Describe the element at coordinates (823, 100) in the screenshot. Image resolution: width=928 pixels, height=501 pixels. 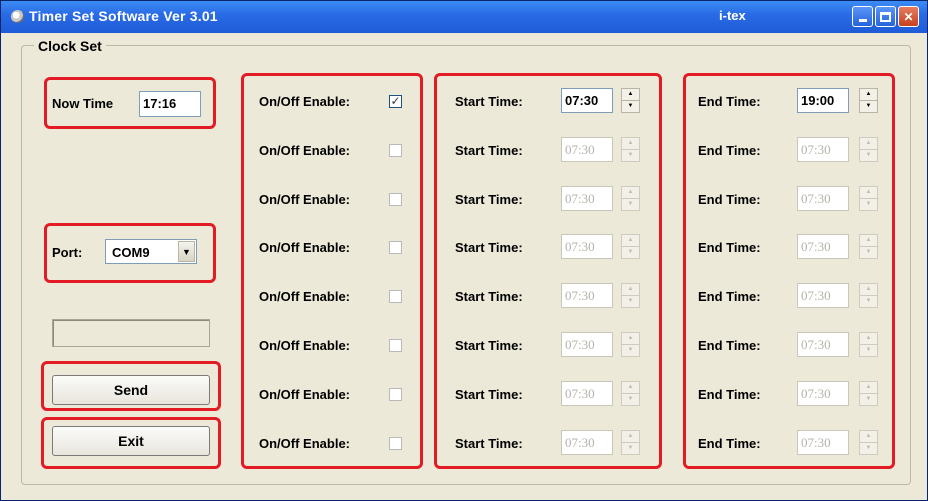
I see `end-time-input: 19:00` at that location.